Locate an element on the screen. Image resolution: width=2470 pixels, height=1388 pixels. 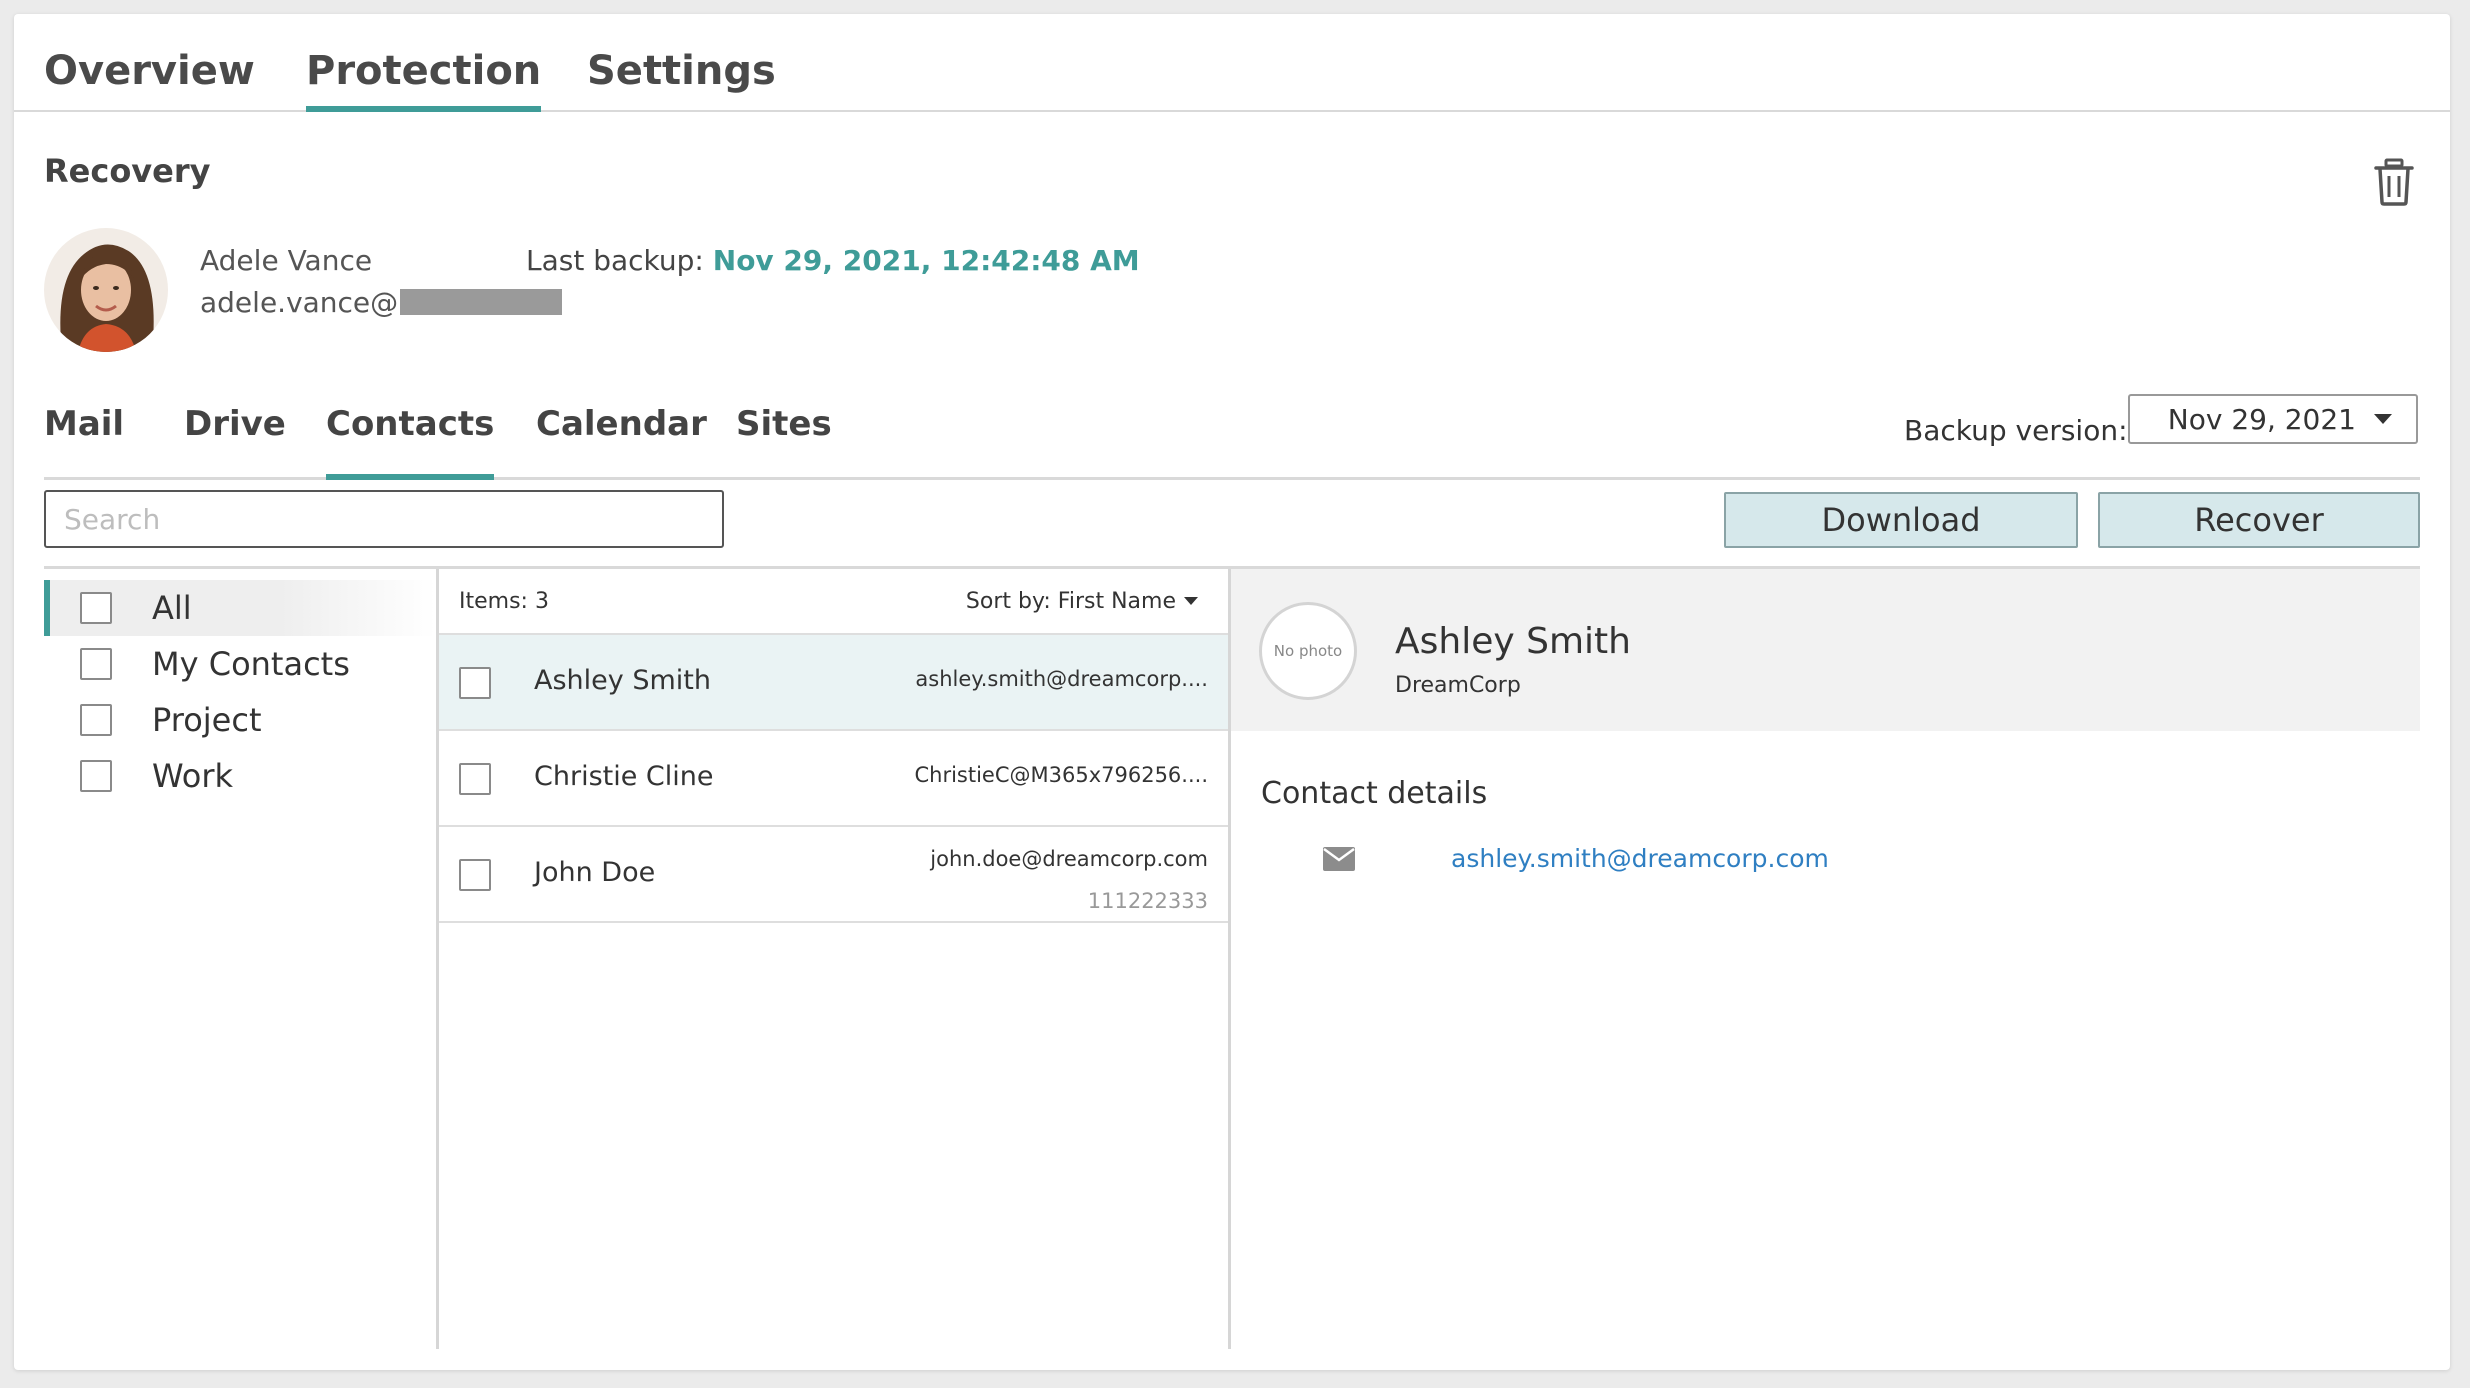
user-email: adele.vance@ is located at coordinates (381, 302).